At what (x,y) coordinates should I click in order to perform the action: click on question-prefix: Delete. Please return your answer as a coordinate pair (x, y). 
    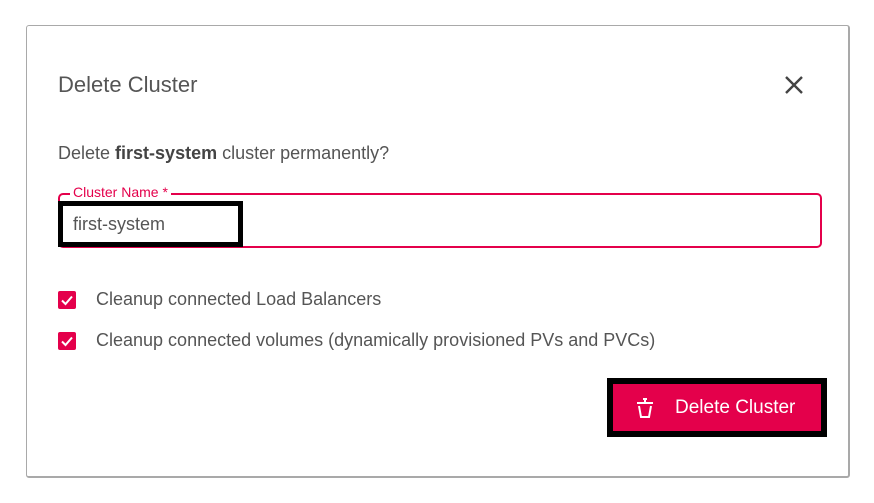
    Looking at the image, I should click on (87, 153).